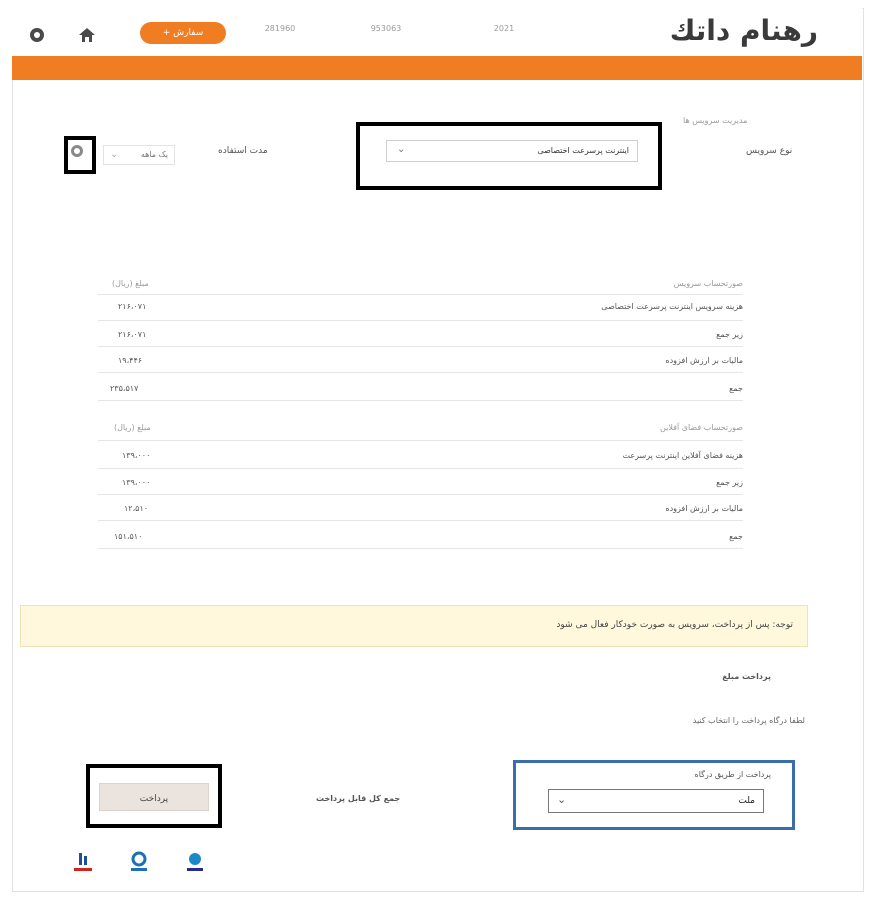 The height and width of the screenshot is (898, 875). Describe the element at coordinates (712, 11) in the screenshot. I see `nav-item-contact: ﺗﻤﺎﺱ ﺑﺎ ﻣﺎ` at that location.